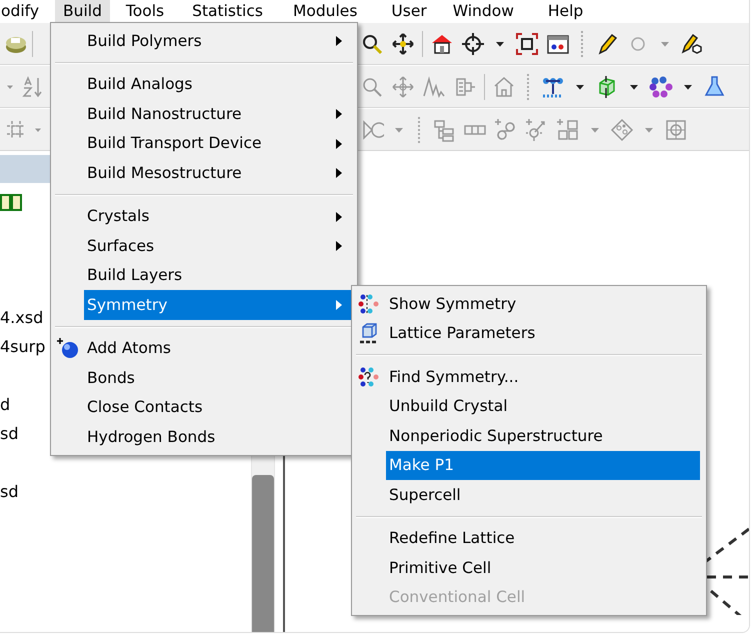  What do you see at coordinates (369, 303) in the screenshot?
I see `symmetry-icon` at bounding box center [369, 303].